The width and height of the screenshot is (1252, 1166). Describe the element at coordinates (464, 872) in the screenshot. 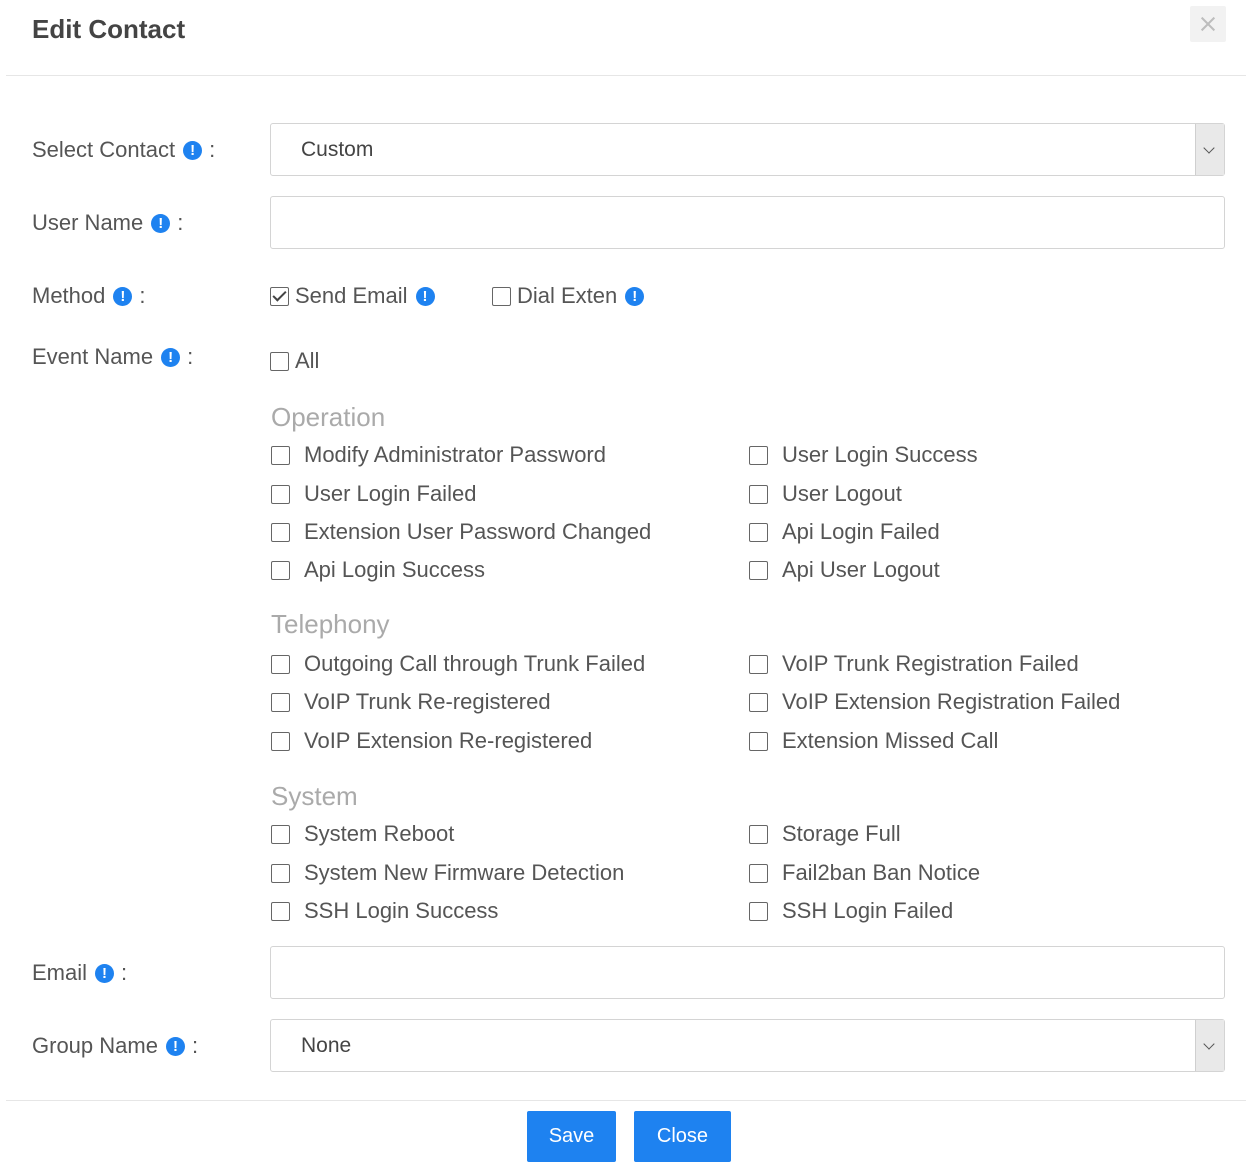

I see `event-label: System New Firmware Detection` at that location.